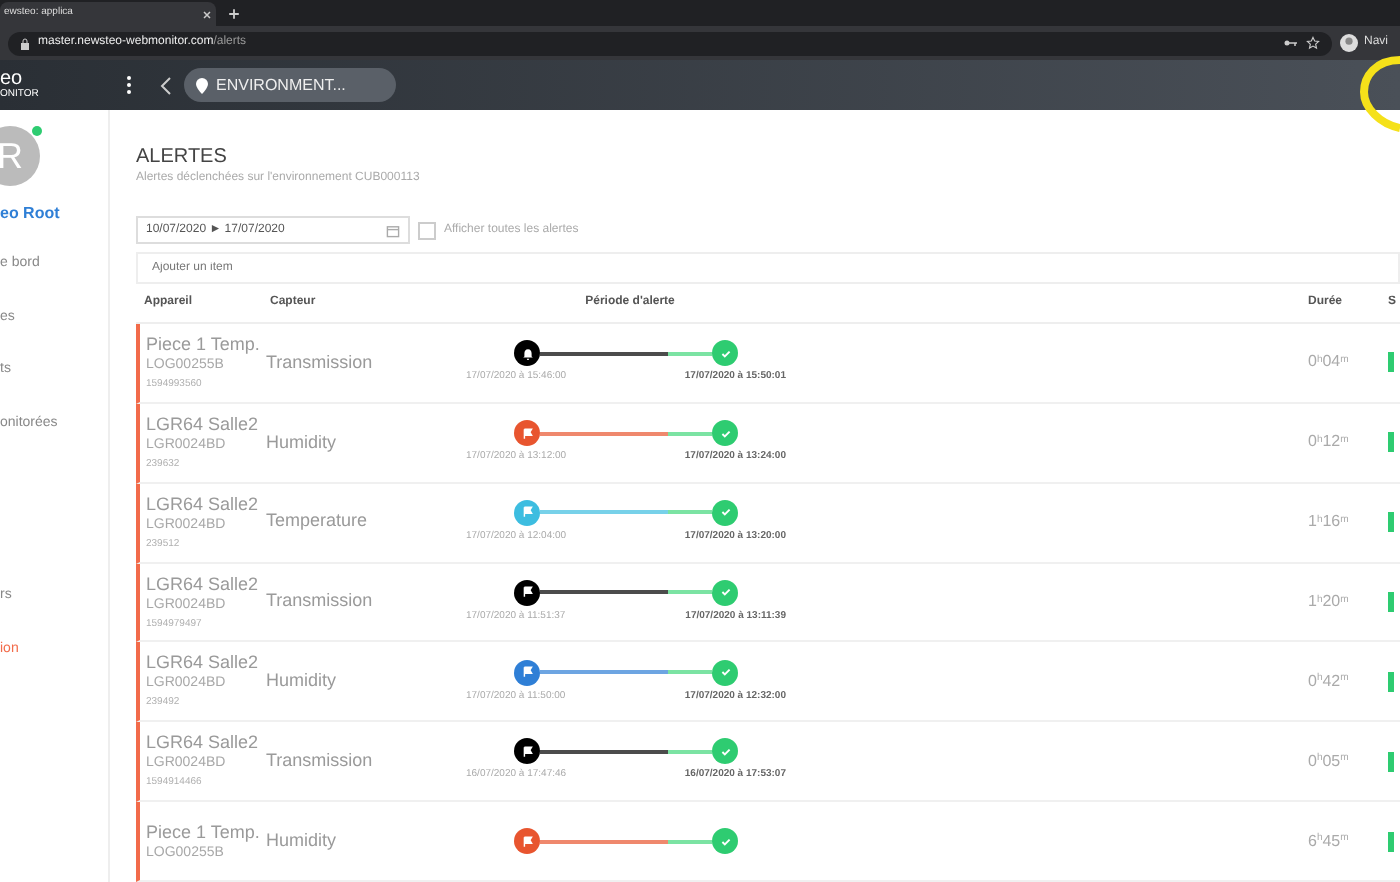 Image resolution: width=1400 pixels, height=882 pixels. What do you see at coordinates (182, 157) in the screenshot?
I see `page-title: ALERTES` at bounding box center [182, 157].